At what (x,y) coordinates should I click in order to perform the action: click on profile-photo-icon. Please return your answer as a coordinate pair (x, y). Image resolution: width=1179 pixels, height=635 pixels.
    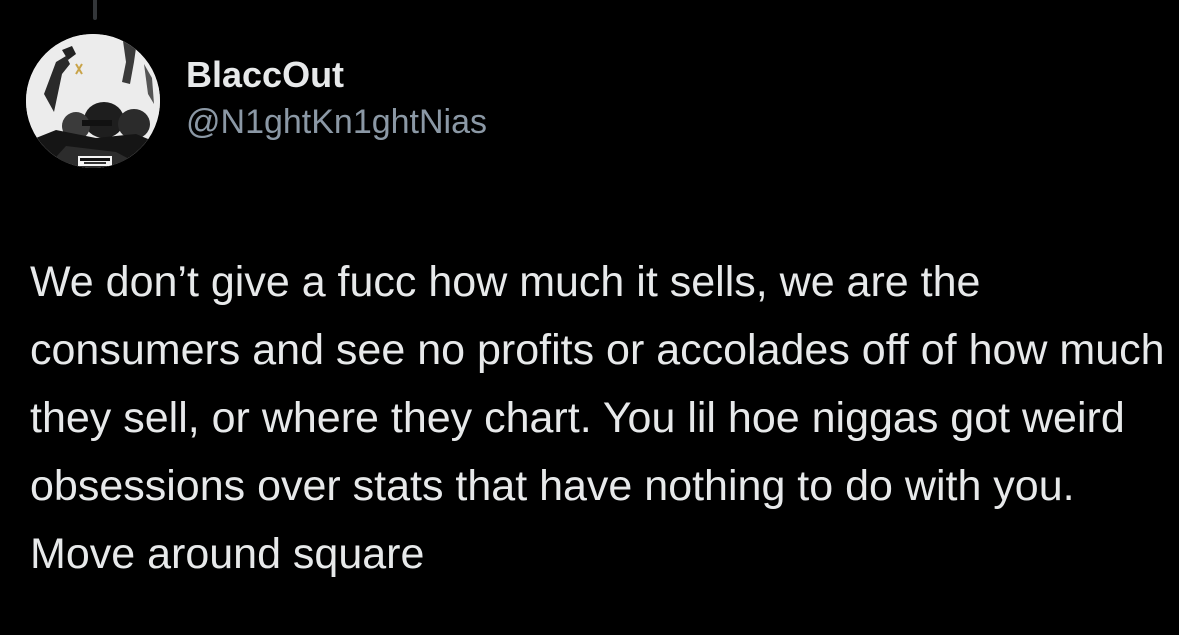
    Looking at the image, I should click on (93, 101).